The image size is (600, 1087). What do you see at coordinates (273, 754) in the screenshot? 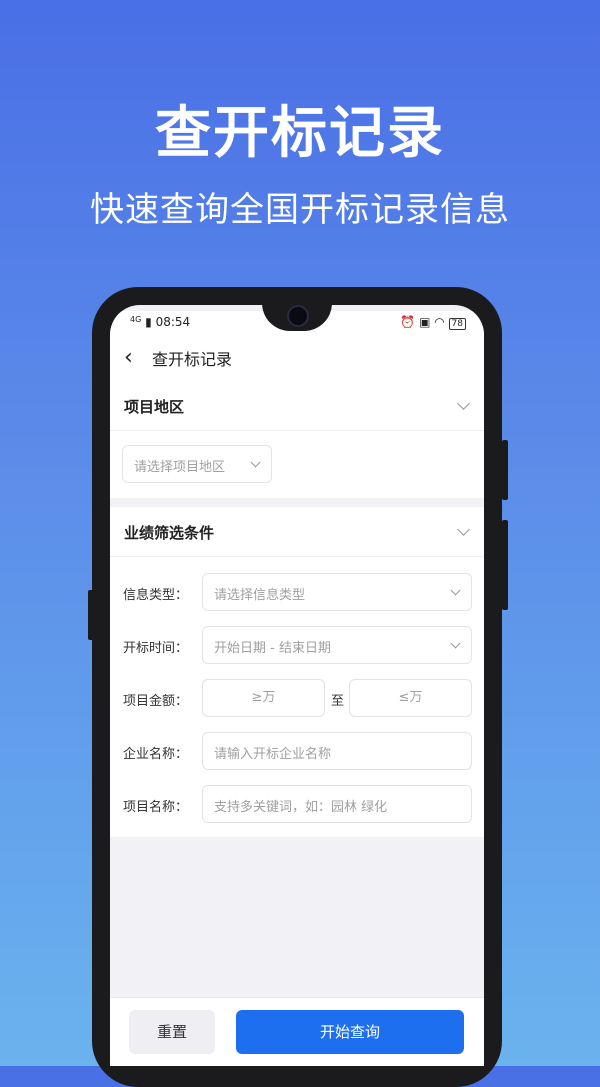
I see `company-placeholder: 请输入开标企业名称` at bounding box center [273, 754].